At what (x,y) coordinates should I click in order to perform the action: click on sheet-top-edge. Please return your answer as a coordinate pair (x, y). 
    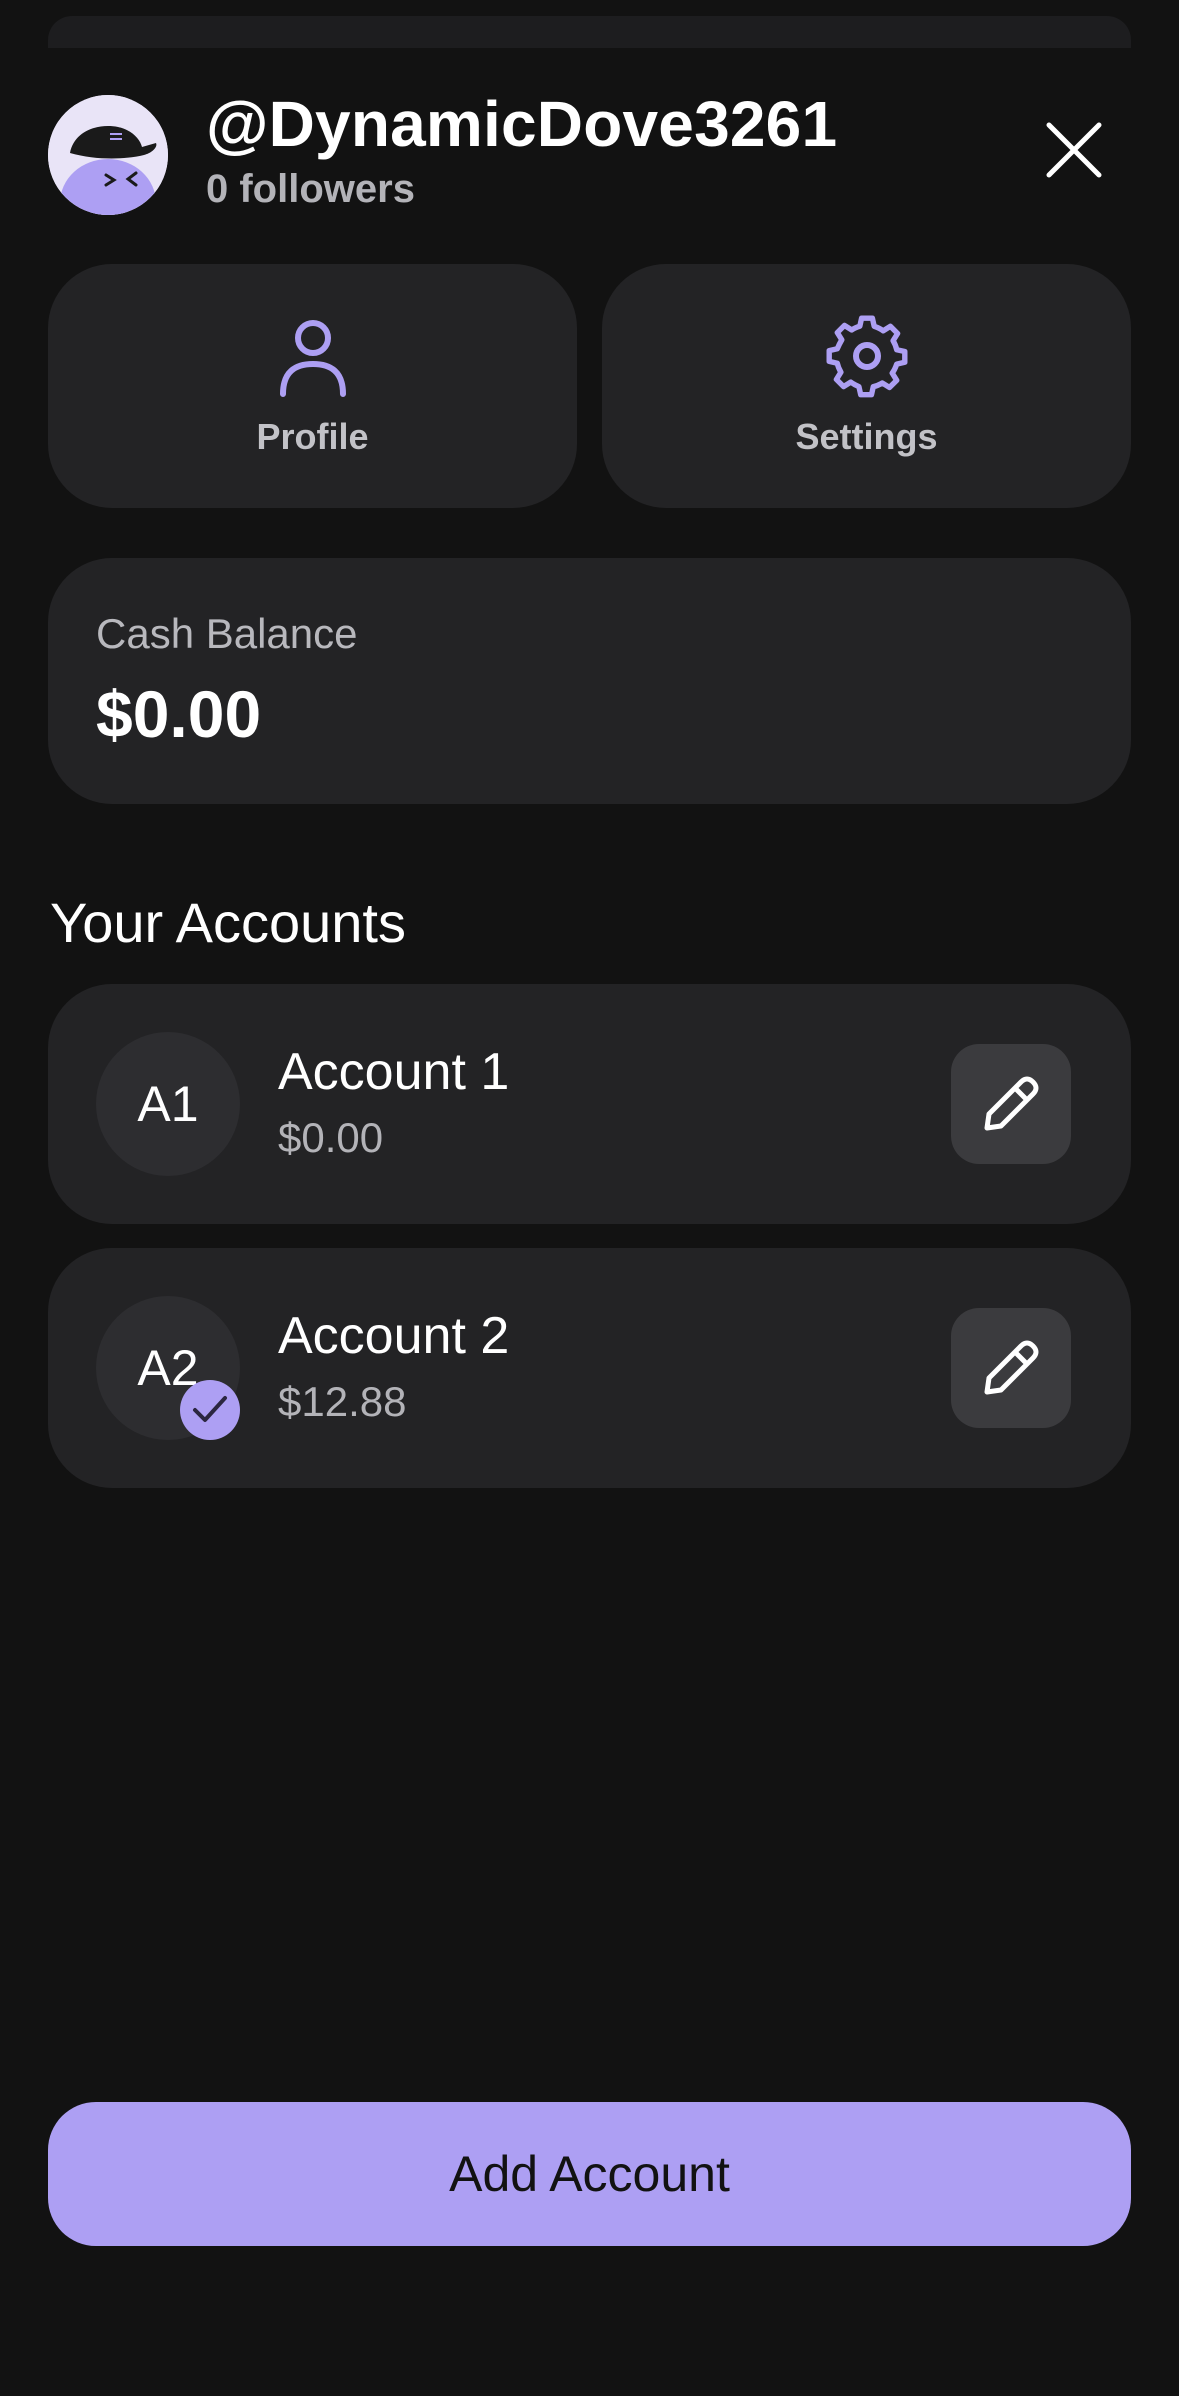
    Looking at the image, I should click on (589, 32).